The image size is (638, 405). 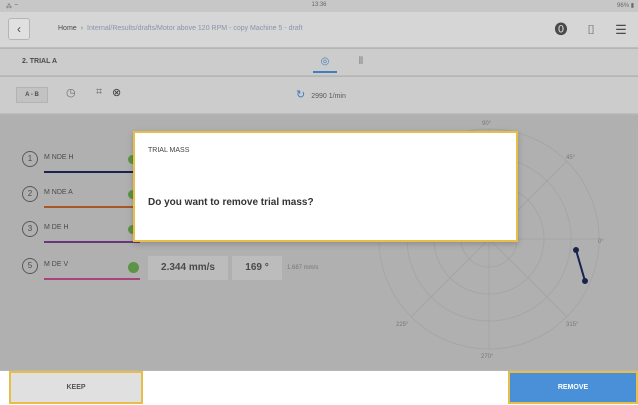 What do you see at coordinates (231, 202) in the screenshot?
I see `dialog-message: Do you want to remove trial mass?` at bounding box center [231, 202].